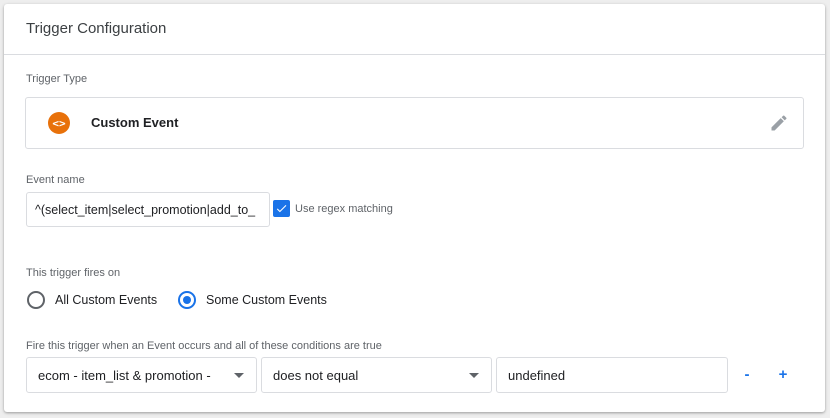 The width and height of the screenshot is (830, 418). I want to click on fires-on-label: This trigger fires on, so click(73, 273).